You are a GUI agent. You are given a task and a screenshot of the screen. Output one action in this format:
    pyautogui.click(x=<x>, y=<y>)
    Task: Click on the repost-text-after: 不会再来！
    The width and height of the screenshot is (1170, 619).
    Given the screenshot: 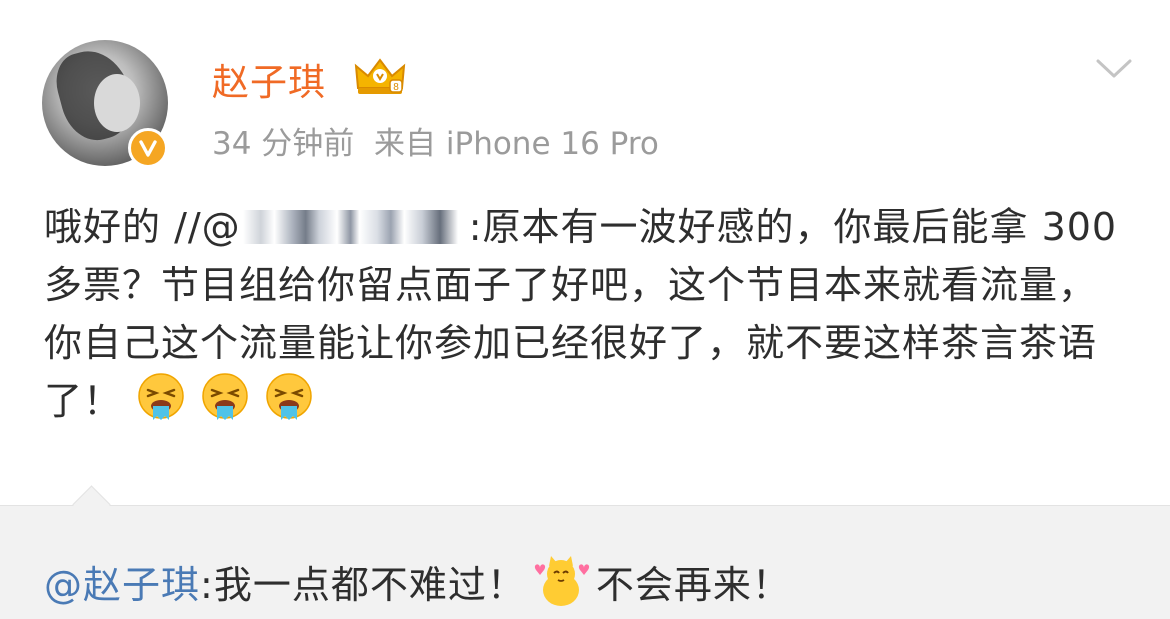 What is the action you would take?
    pyautogui.click(x=693, y=585)
    